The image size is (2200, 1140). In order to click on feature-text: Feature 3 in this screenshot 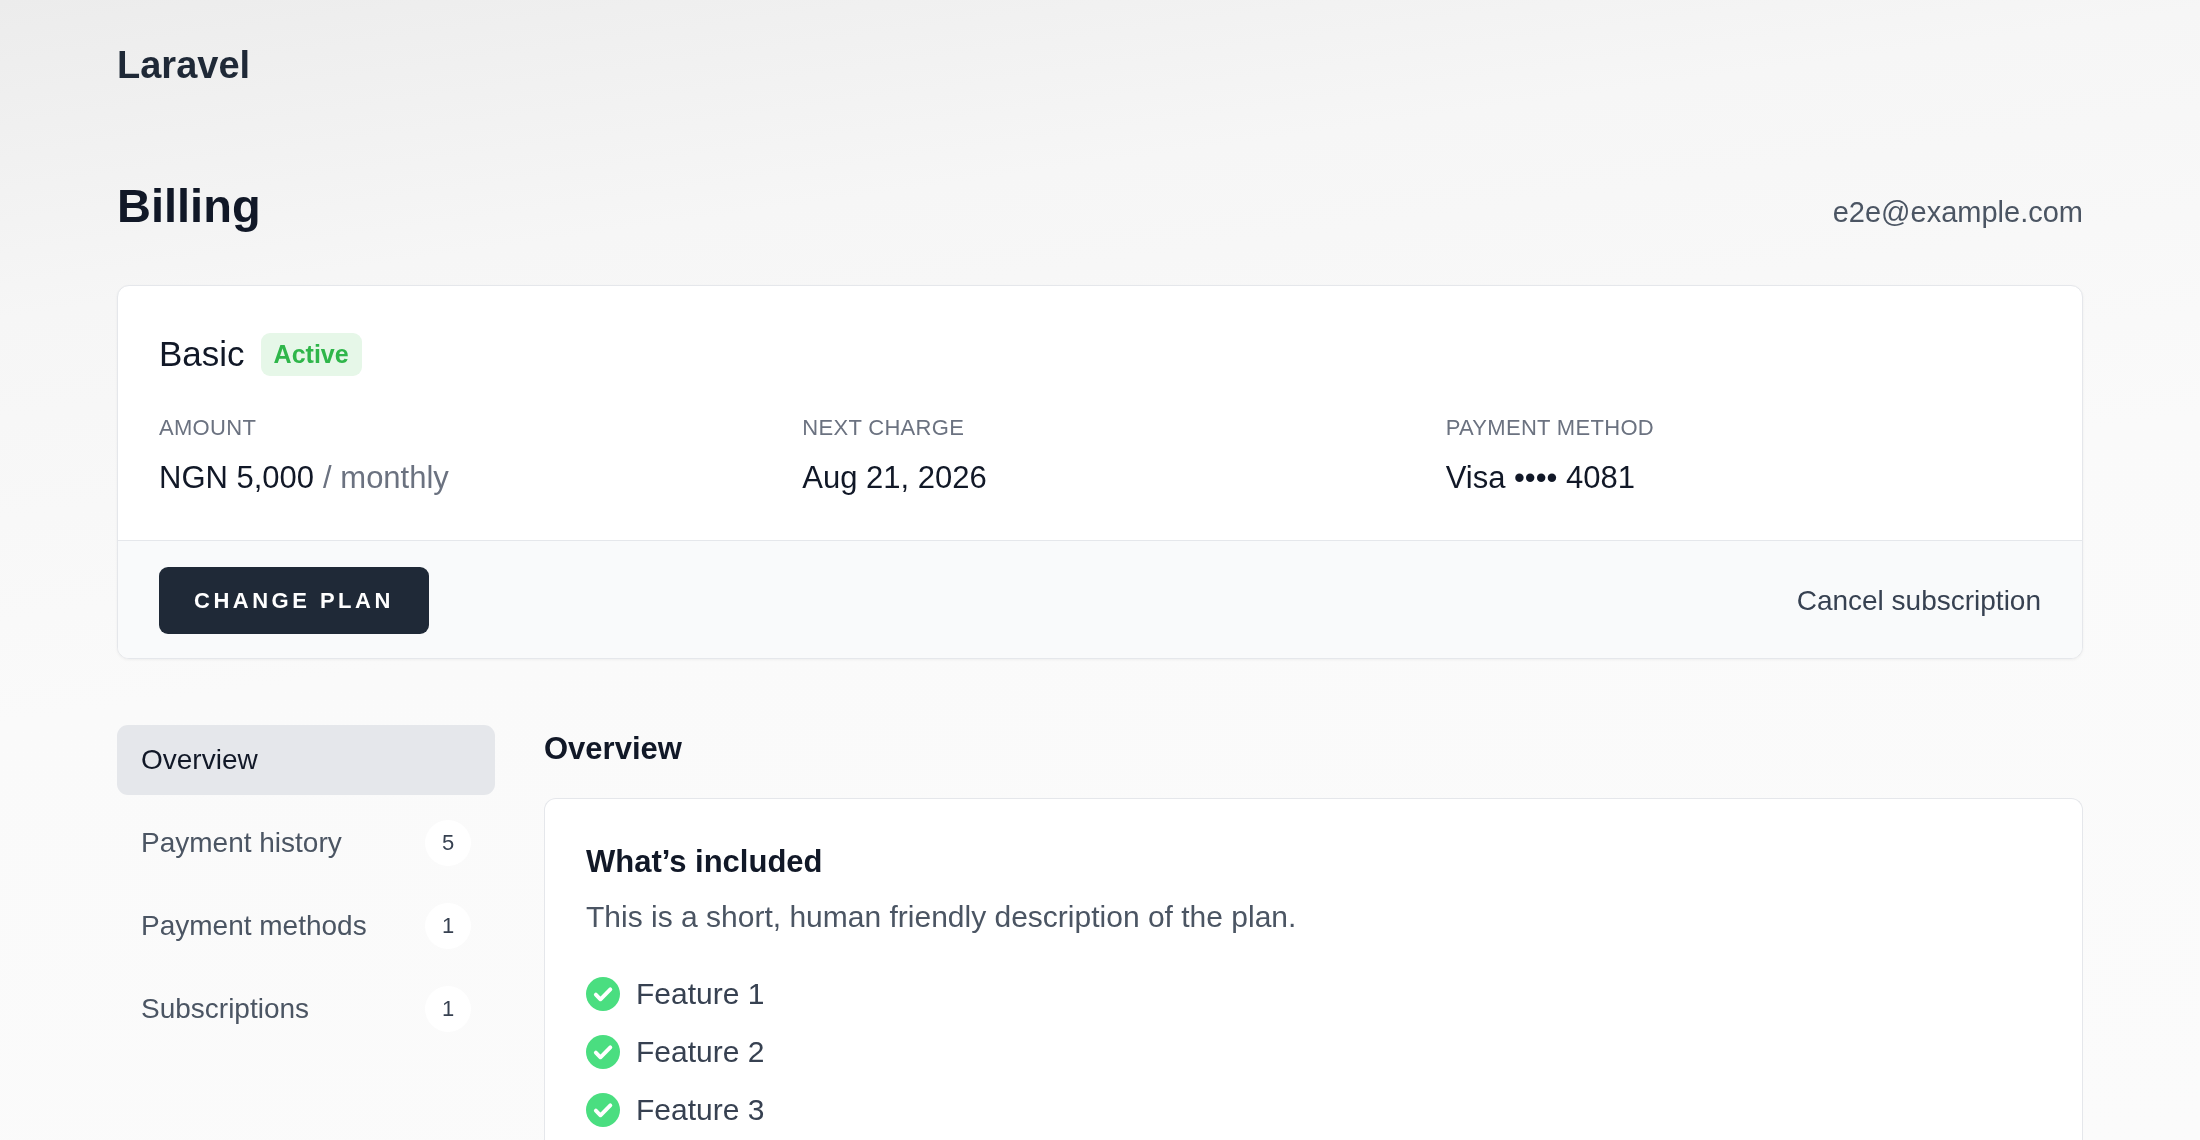, I will do `click(700, 1110)`.